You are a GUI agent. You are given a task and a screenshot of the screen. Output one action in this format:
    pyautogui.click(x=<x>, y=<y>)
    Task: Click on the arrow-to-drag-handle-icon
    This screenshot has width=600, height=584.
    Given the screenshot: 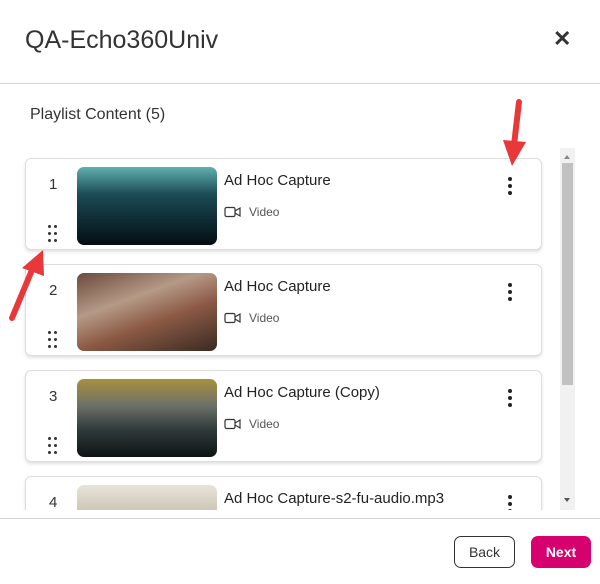 What is the action you would take?
    pyautogui.click(x=26, y=285)
    